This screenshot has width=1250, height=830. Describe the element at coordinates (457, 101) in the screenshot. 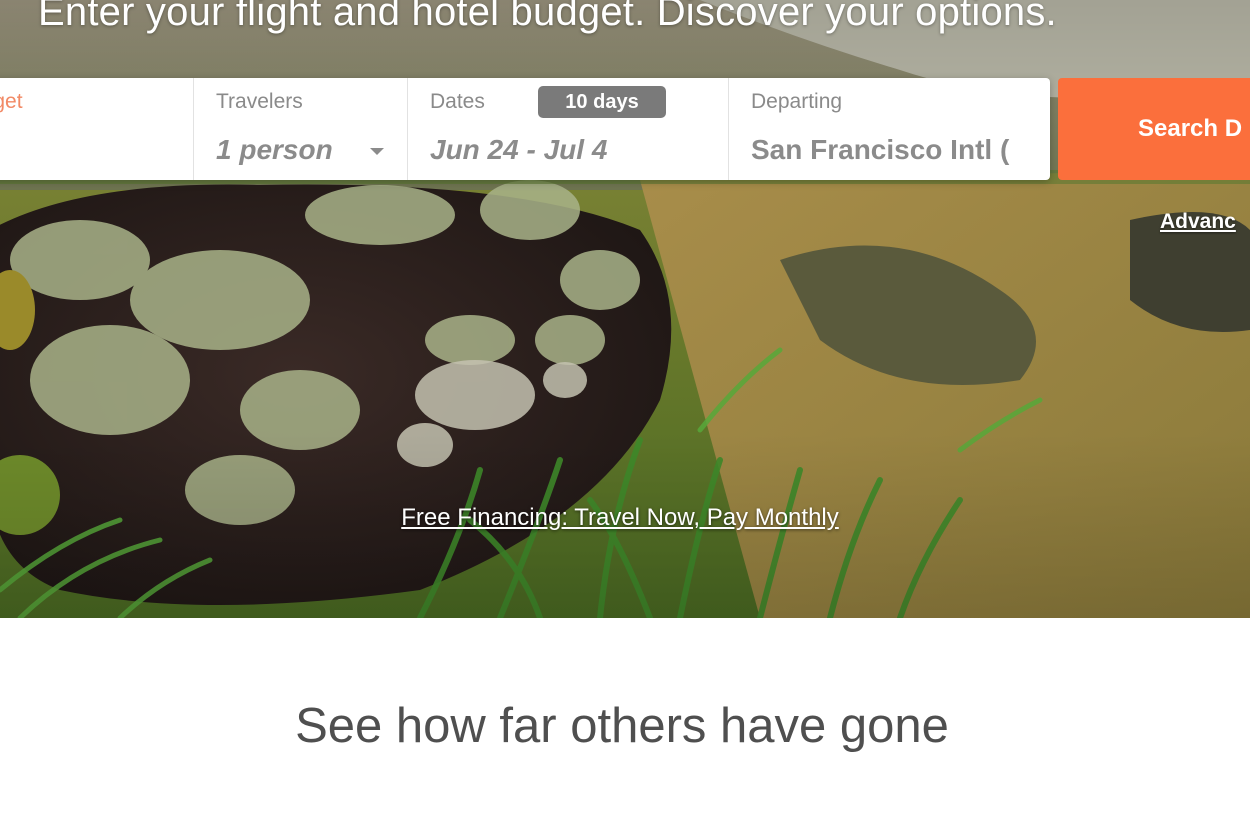

I see `dates-label: Dates` at that location.